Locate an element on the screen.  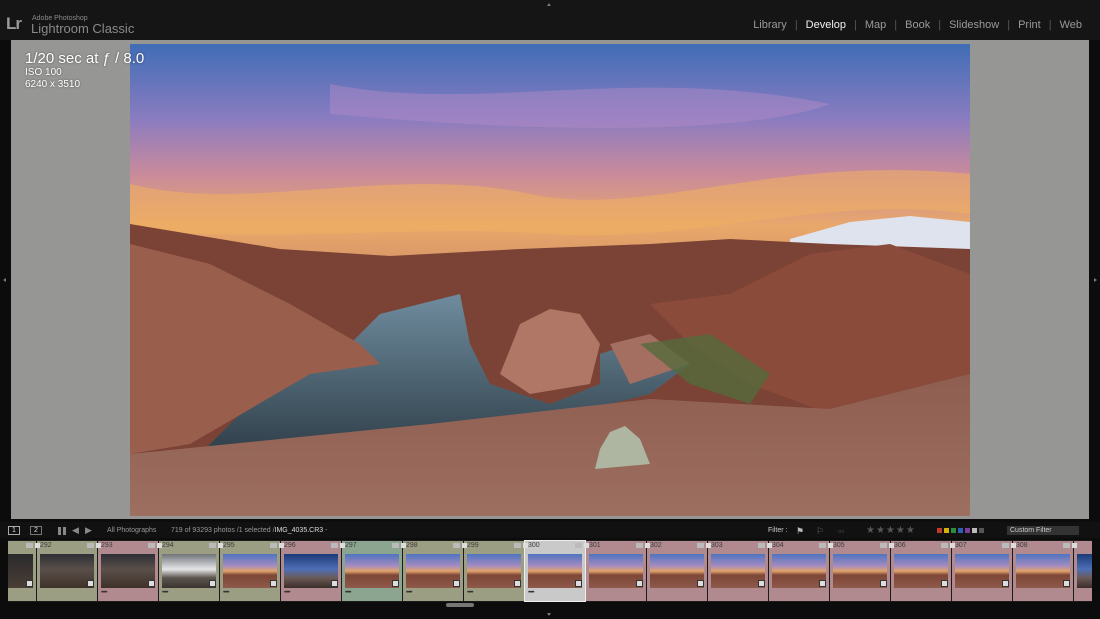
filmstrip-thumbnail: 296 ••••• is located at coordinates (310, 571).